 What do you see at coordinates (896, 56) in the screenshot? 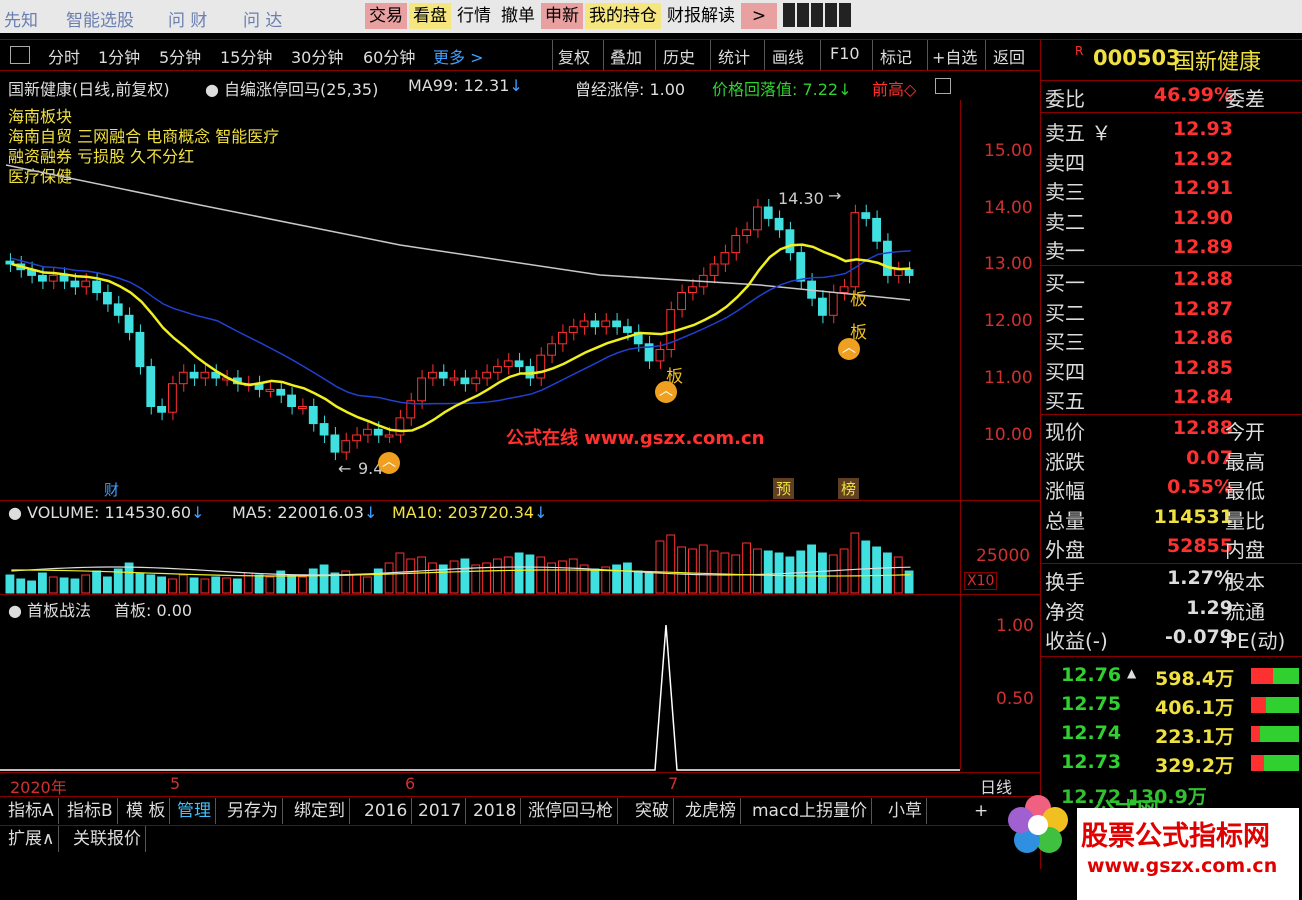
I see `mark-button: 标记` at bounding box center [896, 56].